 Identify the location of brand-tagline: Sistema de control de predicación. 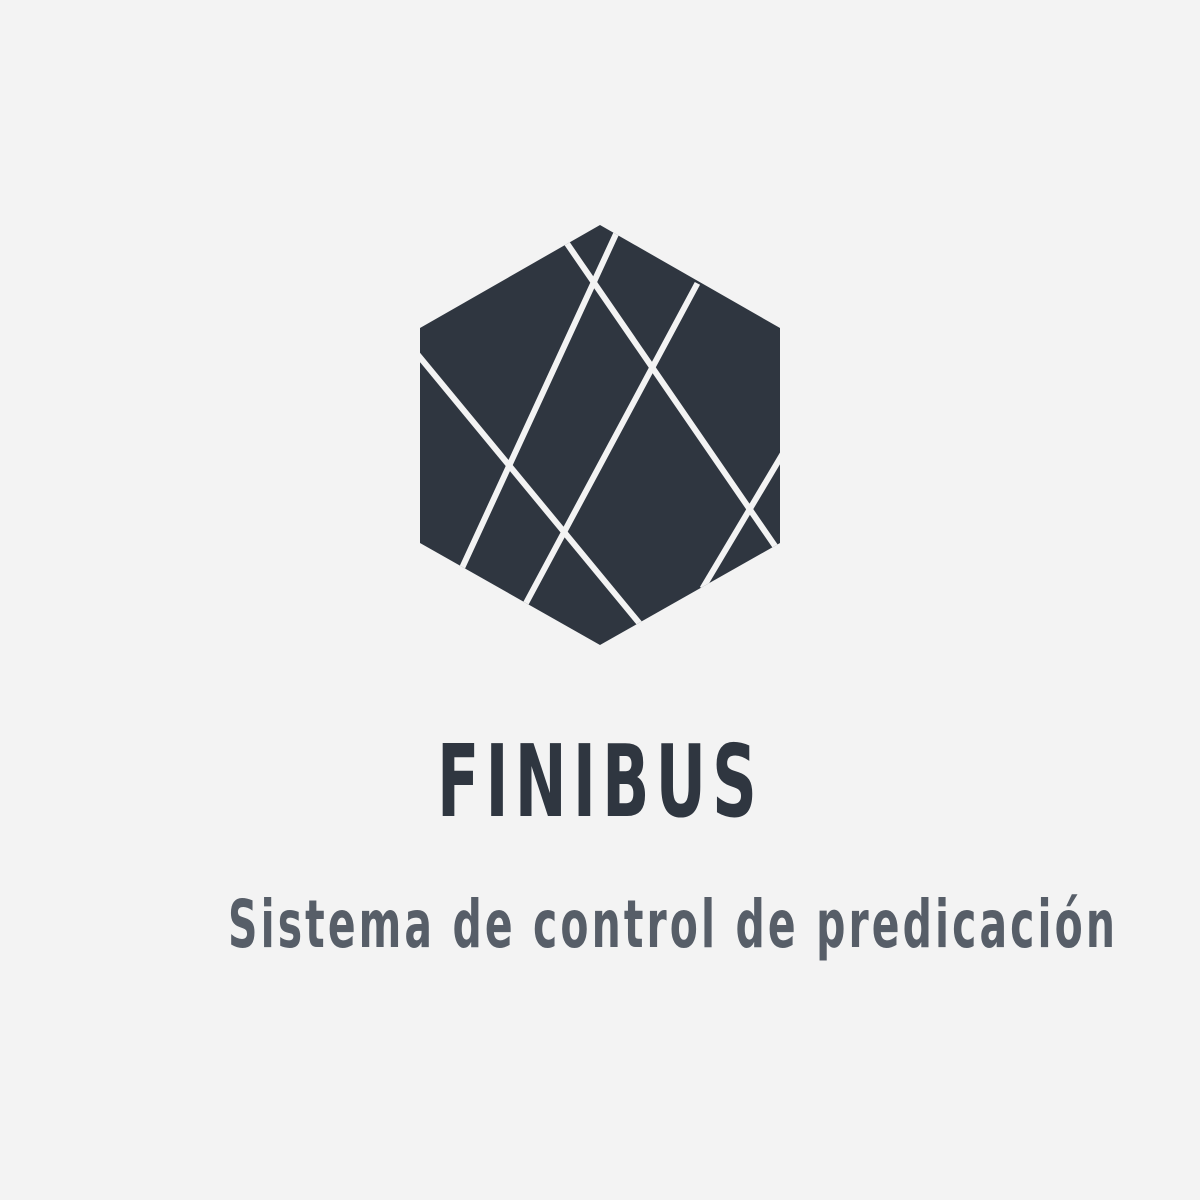
(673, 924).